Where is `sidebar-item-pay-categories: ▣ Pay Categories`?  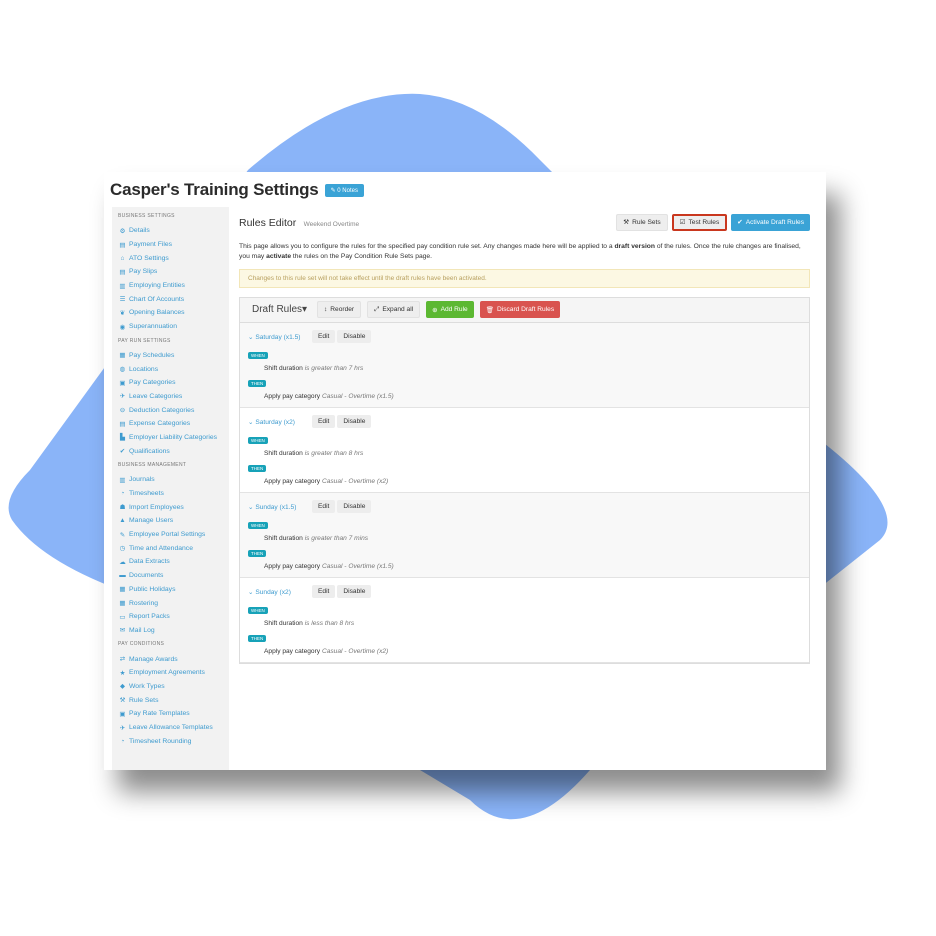
sidebar-item-pay-categories: ▣ Pay Categories is located at coordinates (173, 383).